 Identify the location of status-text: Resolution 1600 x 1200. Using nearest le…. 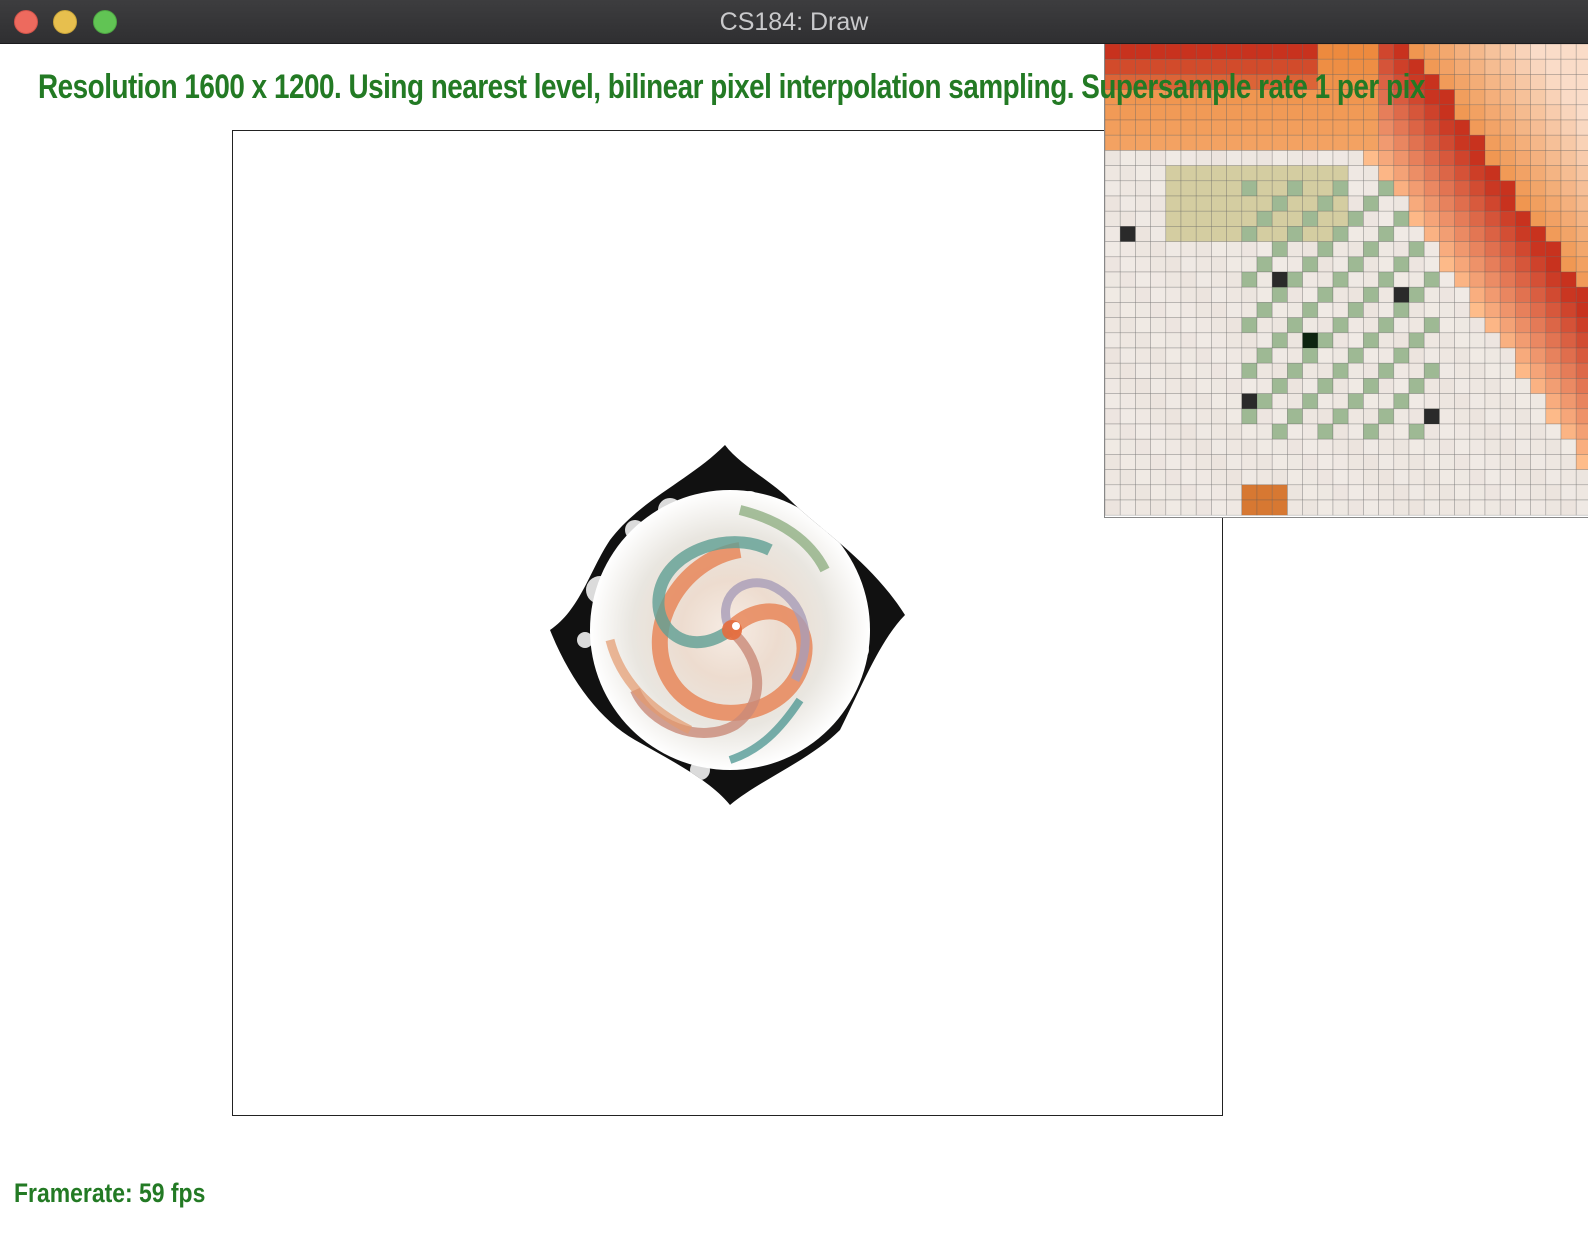
(731, 87).